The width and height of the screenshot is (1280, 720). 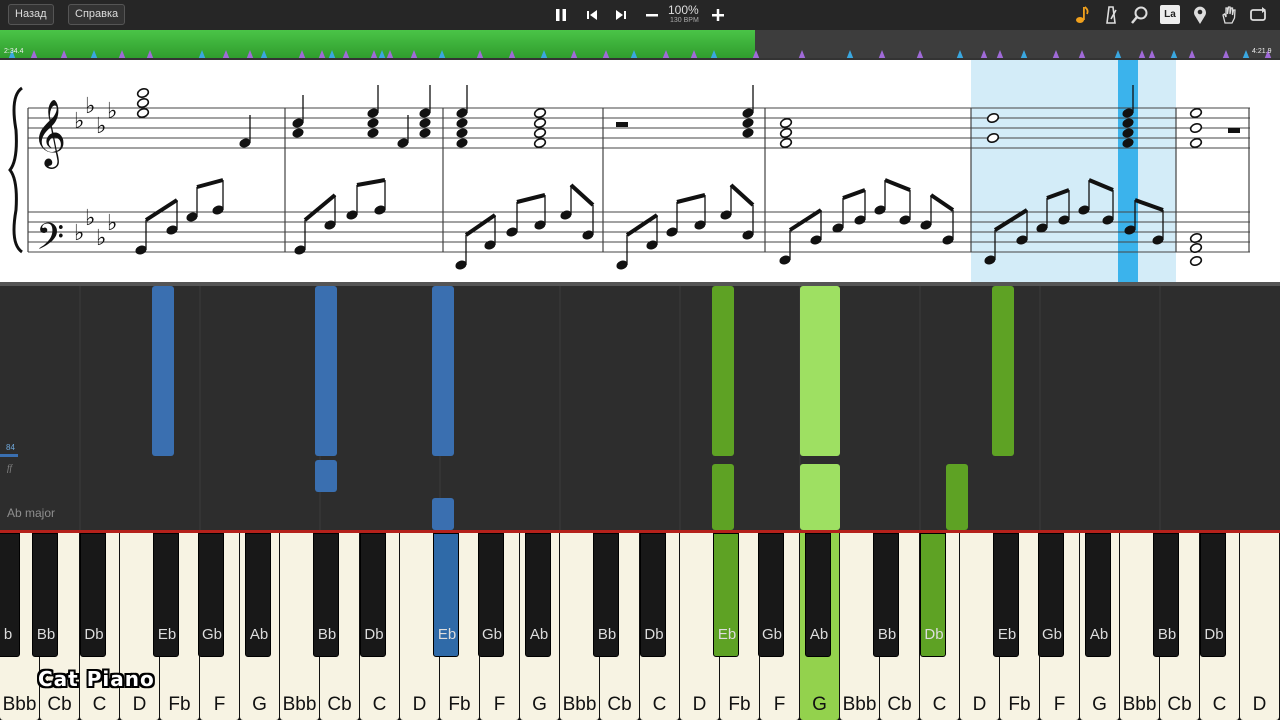 I want to click on top-toolbar: Назад Справка 100% 130 BPM La, so click(x=640, y=15).